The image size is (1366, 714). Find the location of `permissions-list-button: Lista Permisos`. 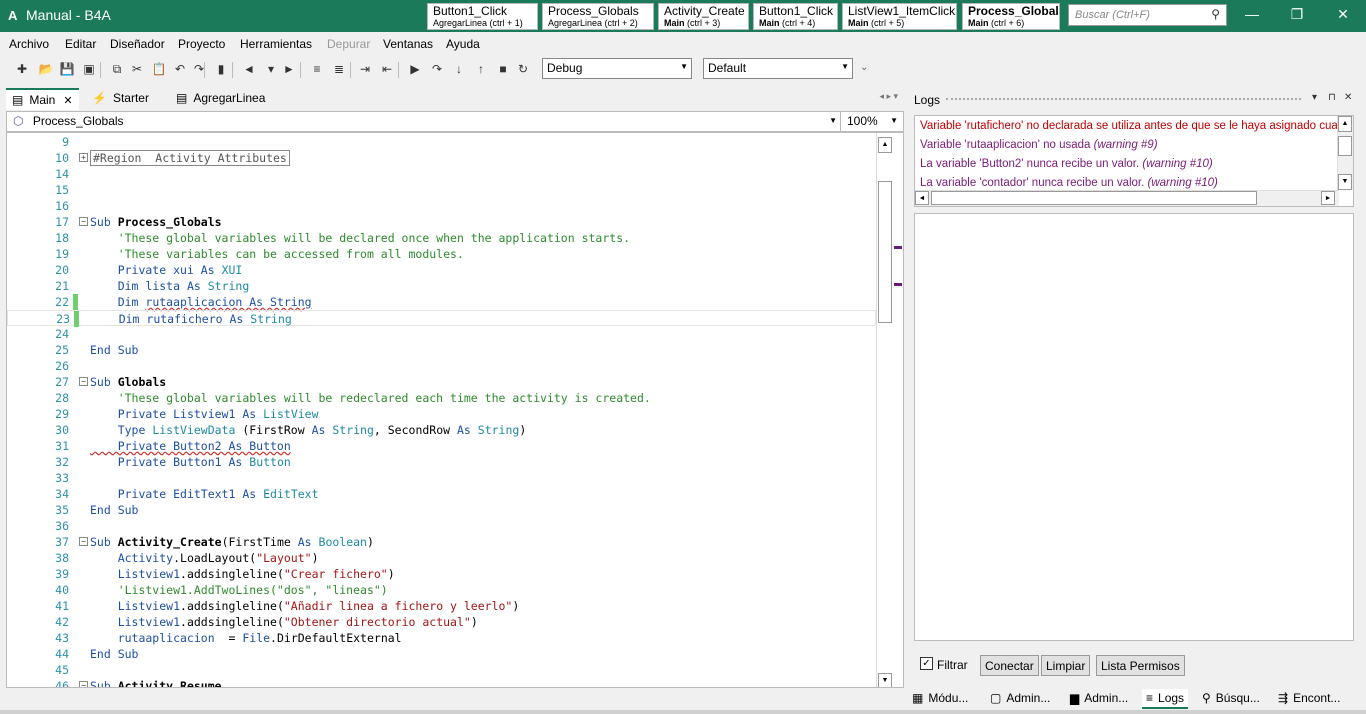

permissions-list-button: Lista Permisos is located at coordinates (1140, 665).